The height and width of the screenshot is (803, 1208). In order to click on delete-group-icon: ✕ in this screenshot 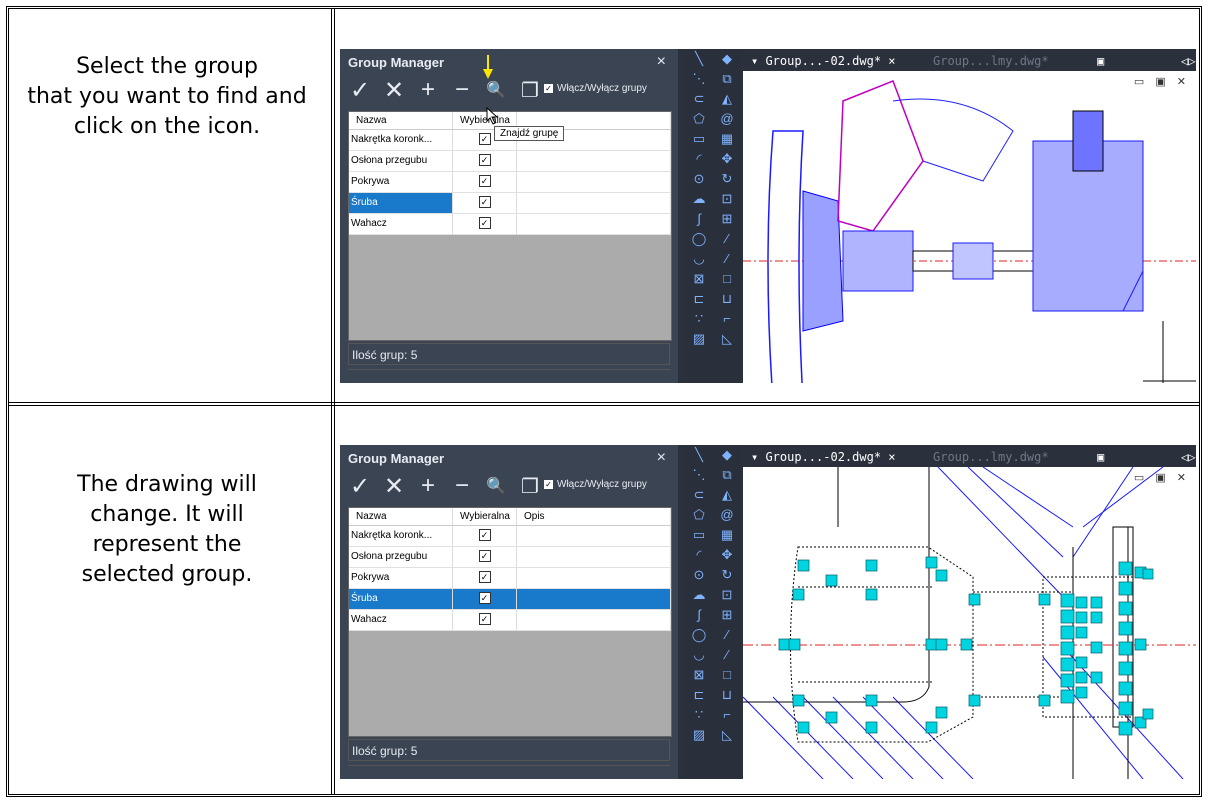, I will do `click(394, 90)`.